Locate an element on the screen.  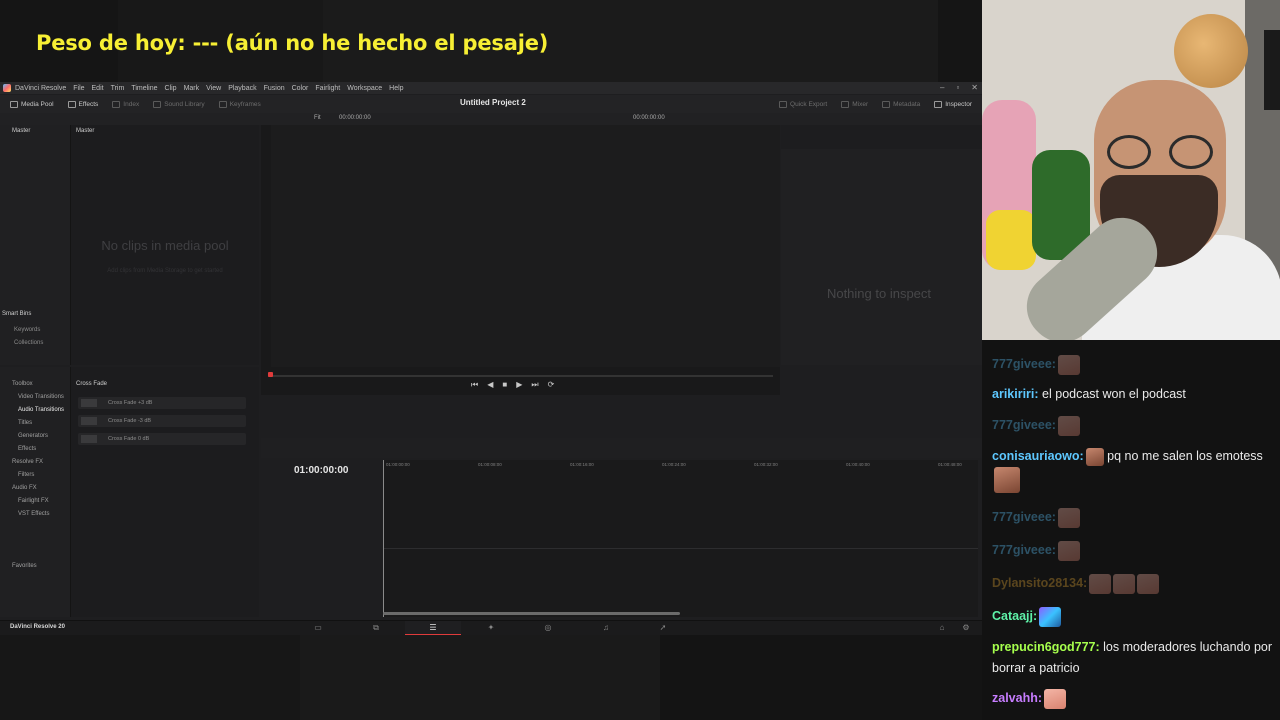
metadata-button: Metadata is located at coordinates (901, 104).